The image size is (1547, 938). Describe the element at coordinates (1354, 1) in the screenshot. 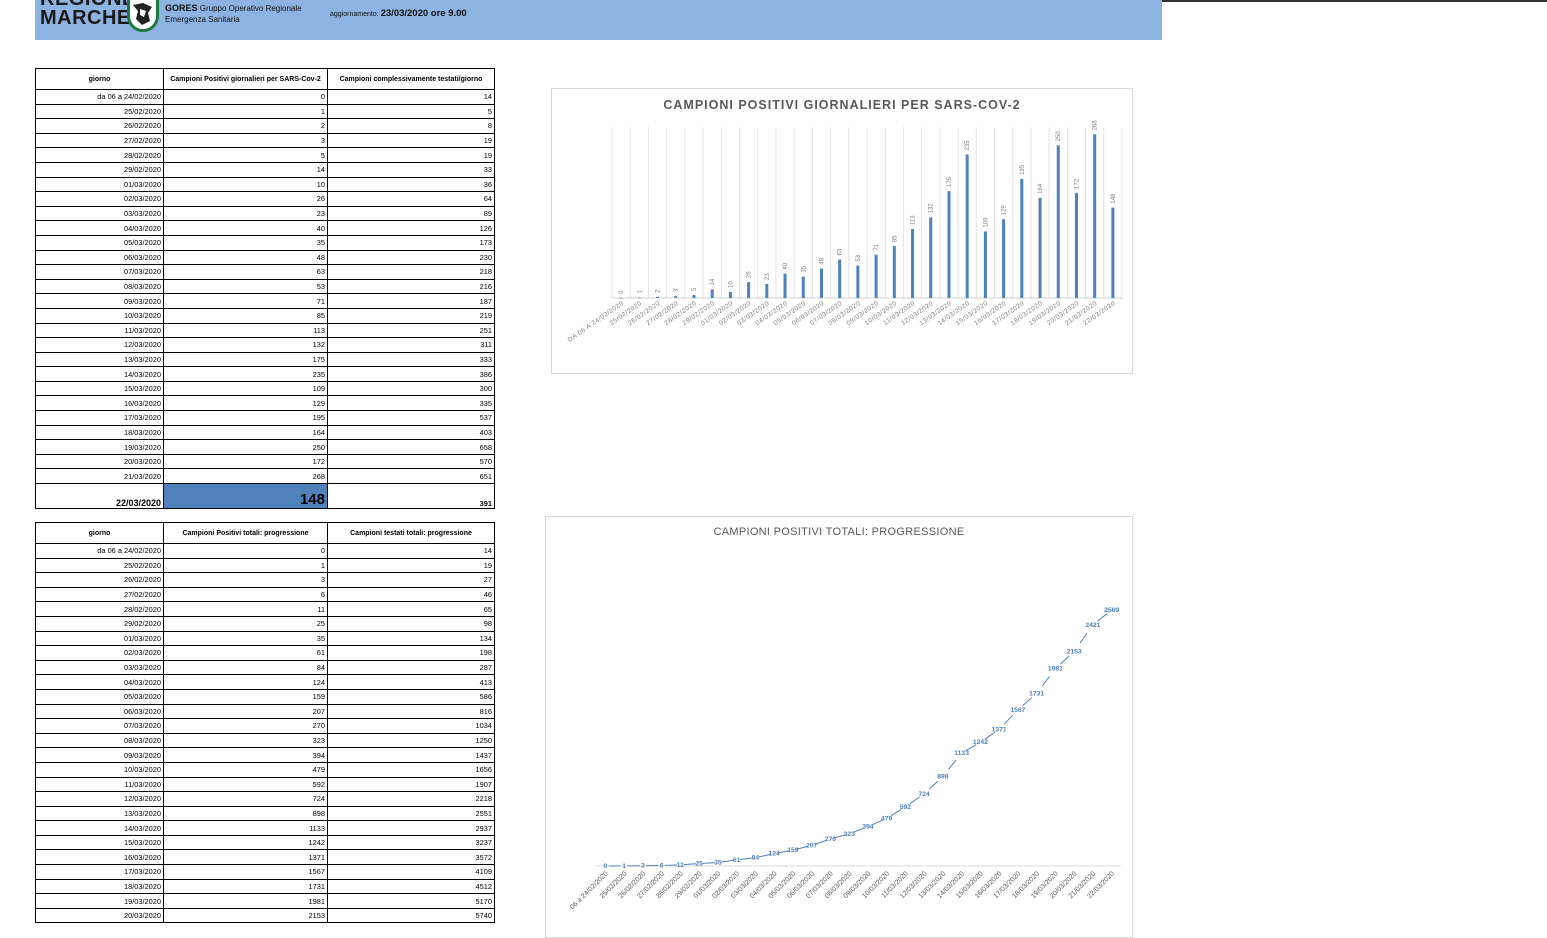

I see `top-rule` at that location.